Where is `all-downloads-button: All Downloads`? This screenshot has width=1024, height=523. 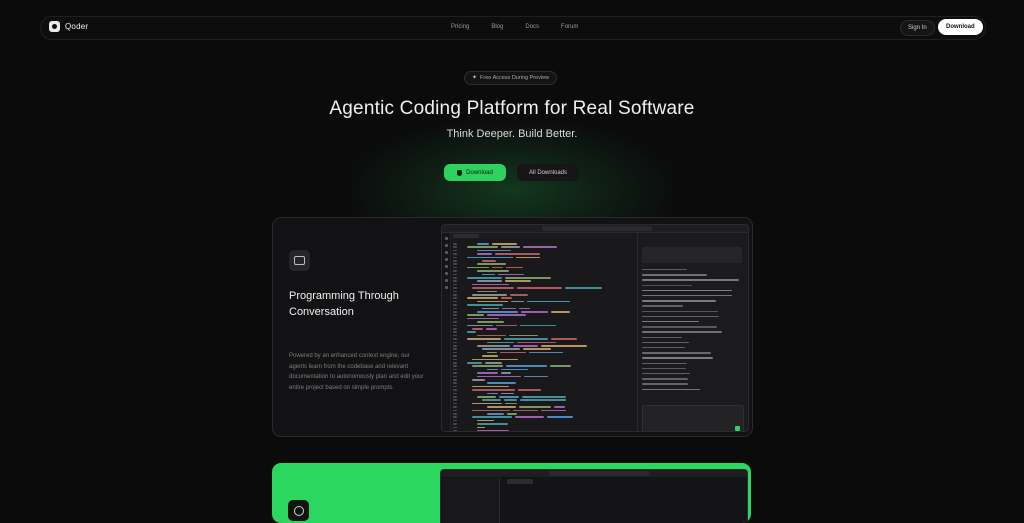
all-downloads-button: All Downloads is located at coordinates (548, 172).